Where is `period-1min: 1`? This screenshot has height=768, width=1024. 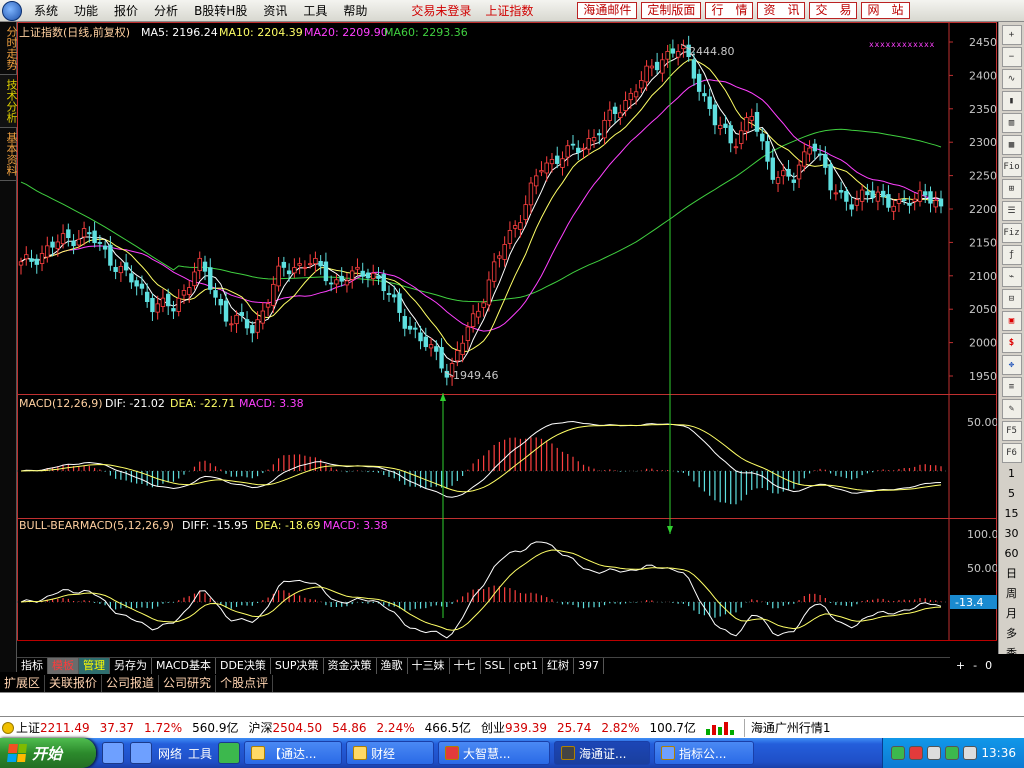 period-1min: 1 is located at coordinates (1012, 474).